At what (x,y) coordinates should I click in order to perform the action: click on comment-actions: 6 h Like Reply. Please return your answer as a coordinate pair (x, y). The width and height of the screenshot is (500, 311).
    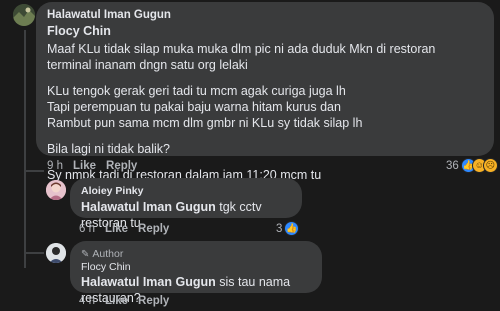
    Looking at the image, I should click on (124, 229).